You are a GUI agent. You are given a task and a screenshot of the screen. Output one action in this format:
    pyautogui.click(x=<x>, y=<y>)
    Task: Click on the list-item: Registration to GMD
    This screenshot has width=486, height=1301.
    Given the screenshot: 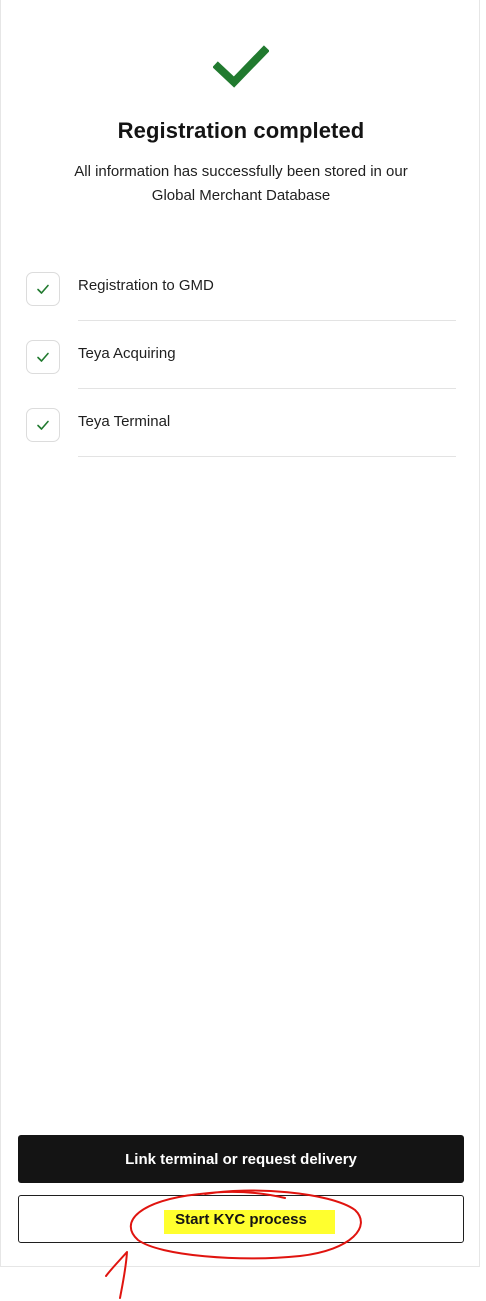 What is the action you would take?
    pyautogui.click(x=241, y=286)
    